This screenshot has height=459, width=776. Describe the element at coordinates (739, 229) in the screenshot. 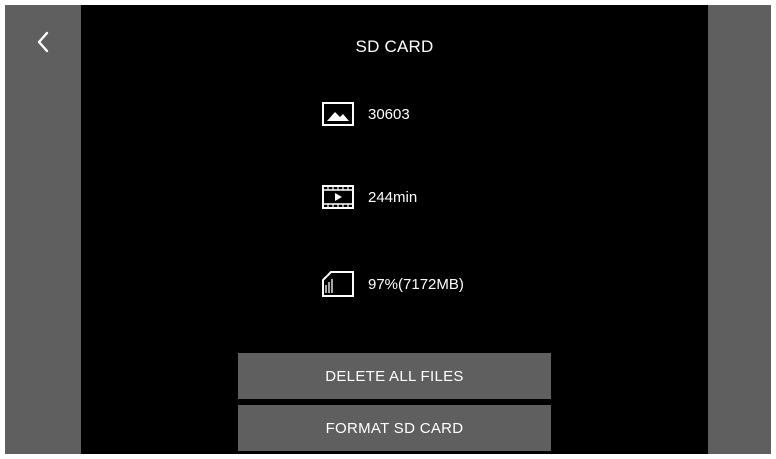

I see `right-side-panel` at that location.